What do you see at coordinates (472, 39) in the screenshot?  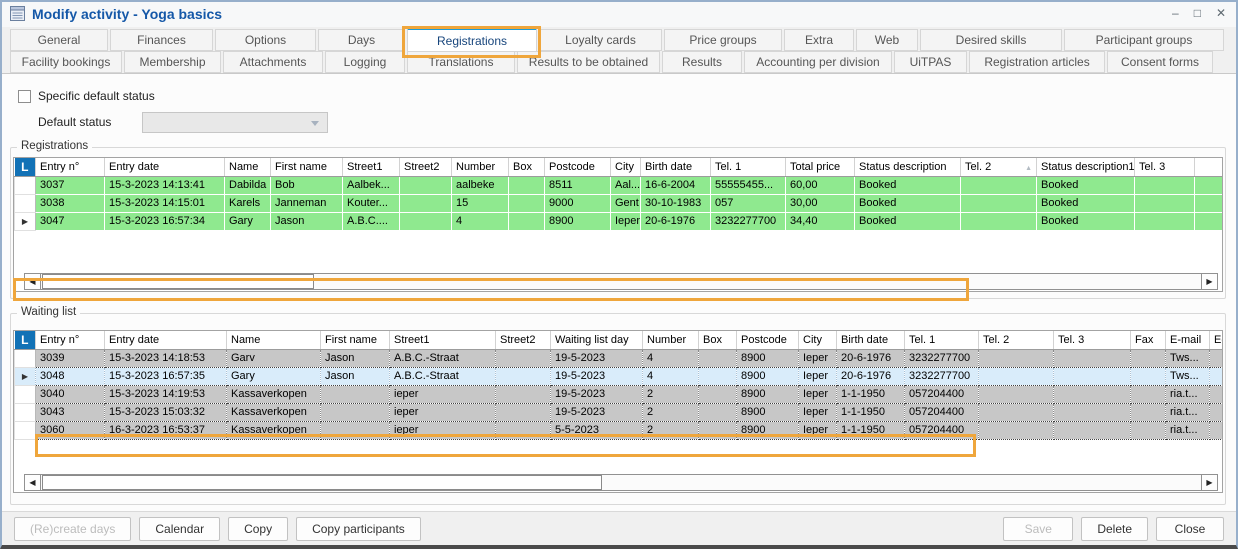 I see `tab-registrations: Registrations` at bounding box center [472, 39].